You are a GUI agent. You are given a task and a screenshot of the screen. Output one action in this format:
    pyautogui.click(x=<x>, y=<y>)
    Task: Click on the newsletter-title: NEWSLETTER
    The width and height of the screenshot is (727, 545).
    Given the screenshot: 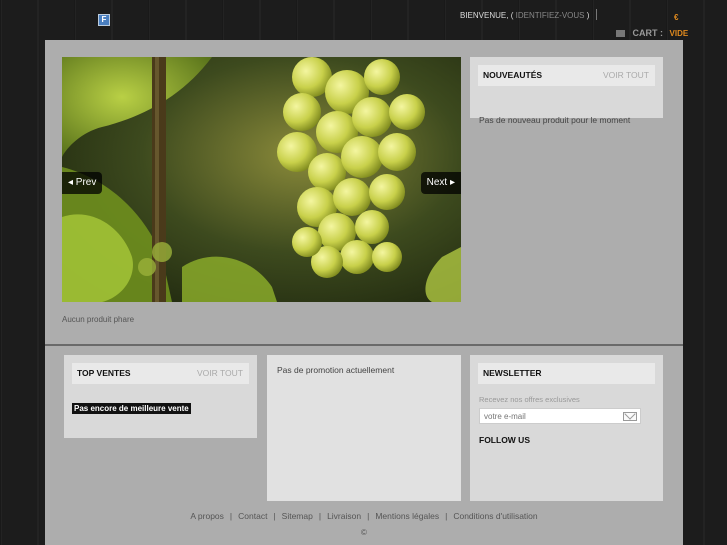 What is the action you would take?
    pyautogui.click(x=512, y=373)
    